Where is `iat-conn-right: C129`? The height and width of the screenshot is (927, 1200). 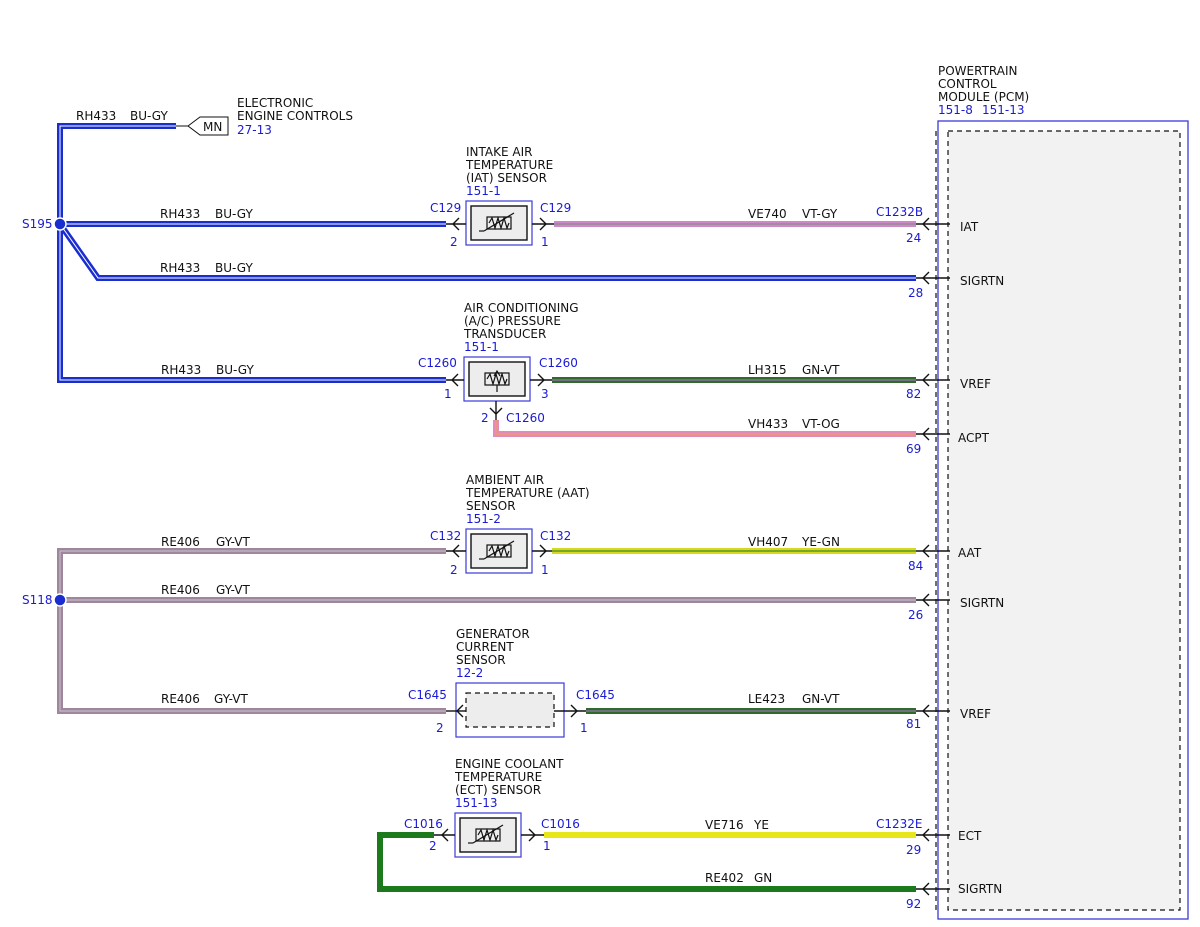
iat-conn-right: C129 is located at coordinates (555, 208).